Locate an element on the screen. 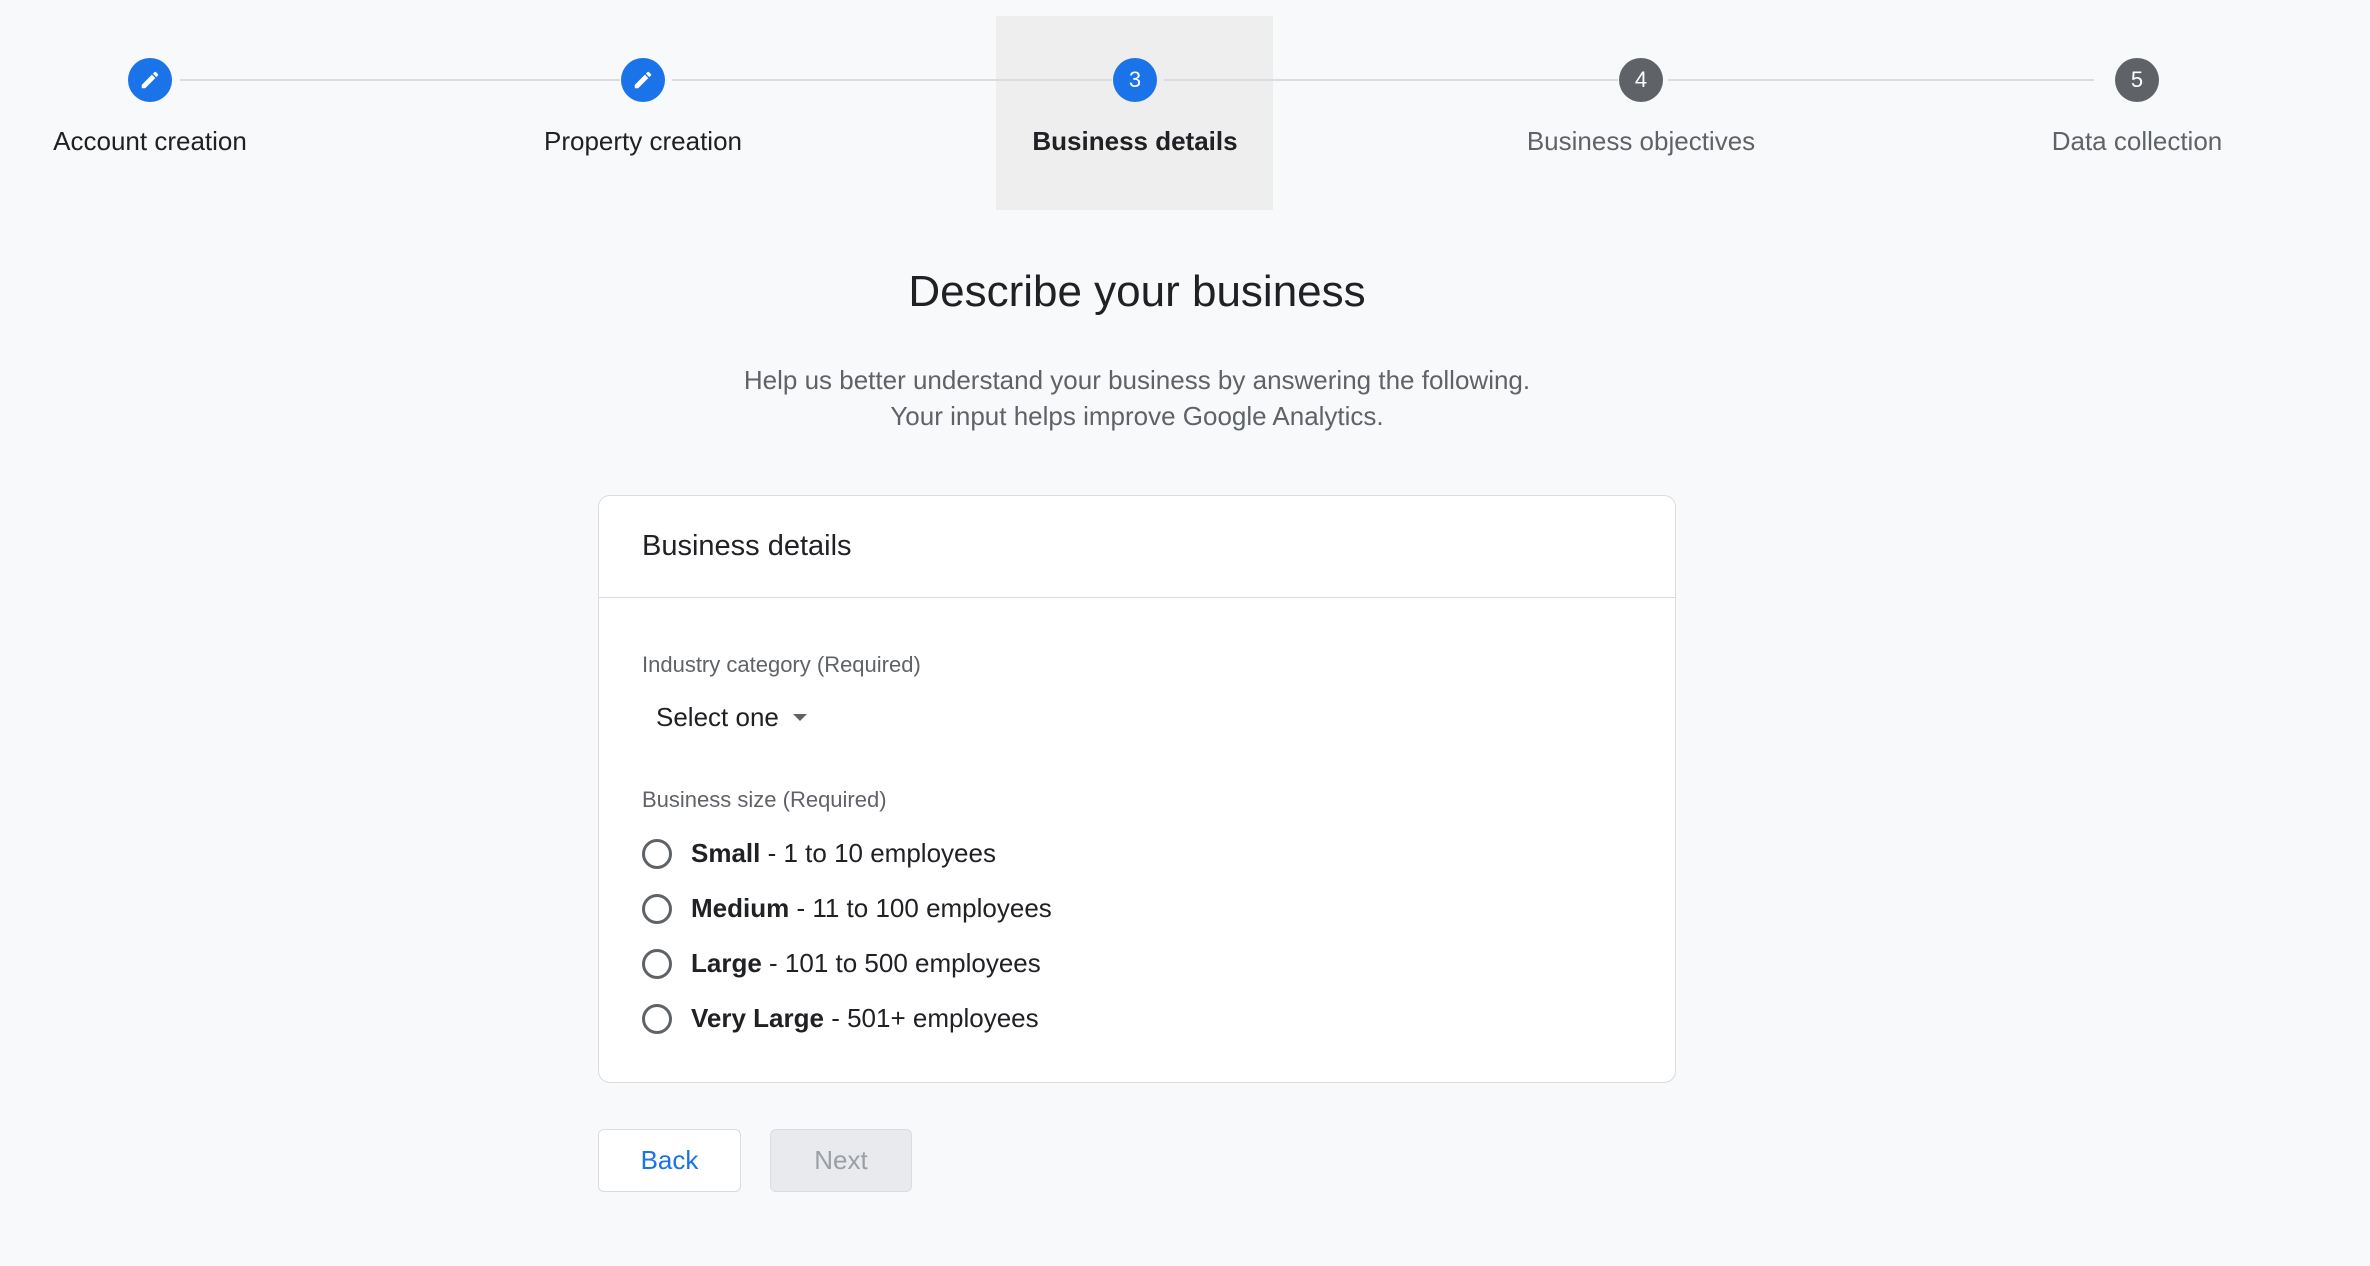 This screenshot has height=1266, width=2370. card-title: Business details is located at coordinates (747, 546).